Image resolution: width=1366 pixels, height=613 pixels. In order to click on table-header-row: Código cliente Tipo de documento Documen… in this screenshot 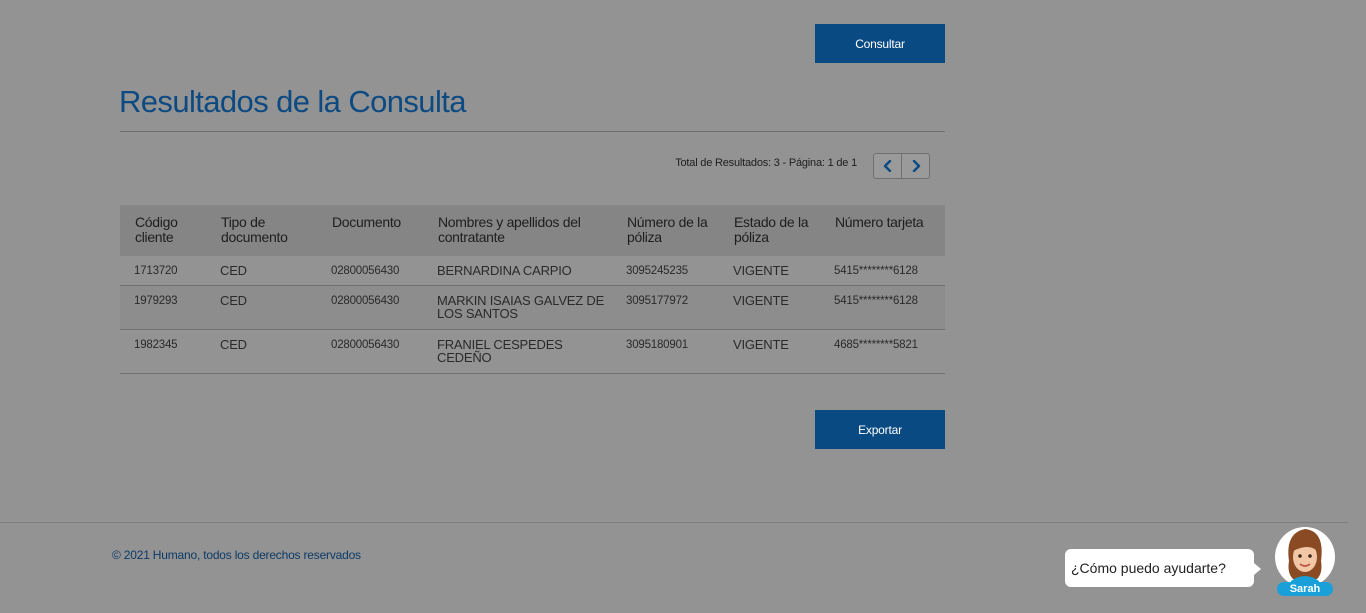, I will do `click(532, 230)`.